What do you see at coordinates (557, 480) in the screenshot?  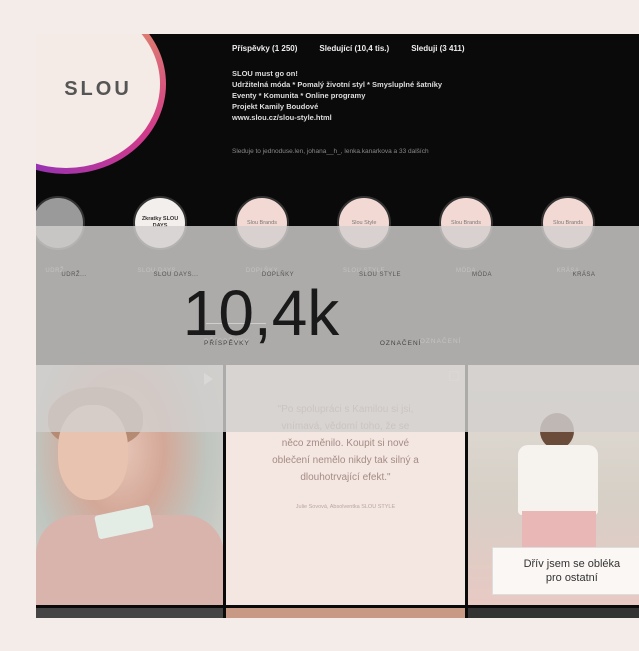 I see `photo-detail` at bounding box center [557, 480].